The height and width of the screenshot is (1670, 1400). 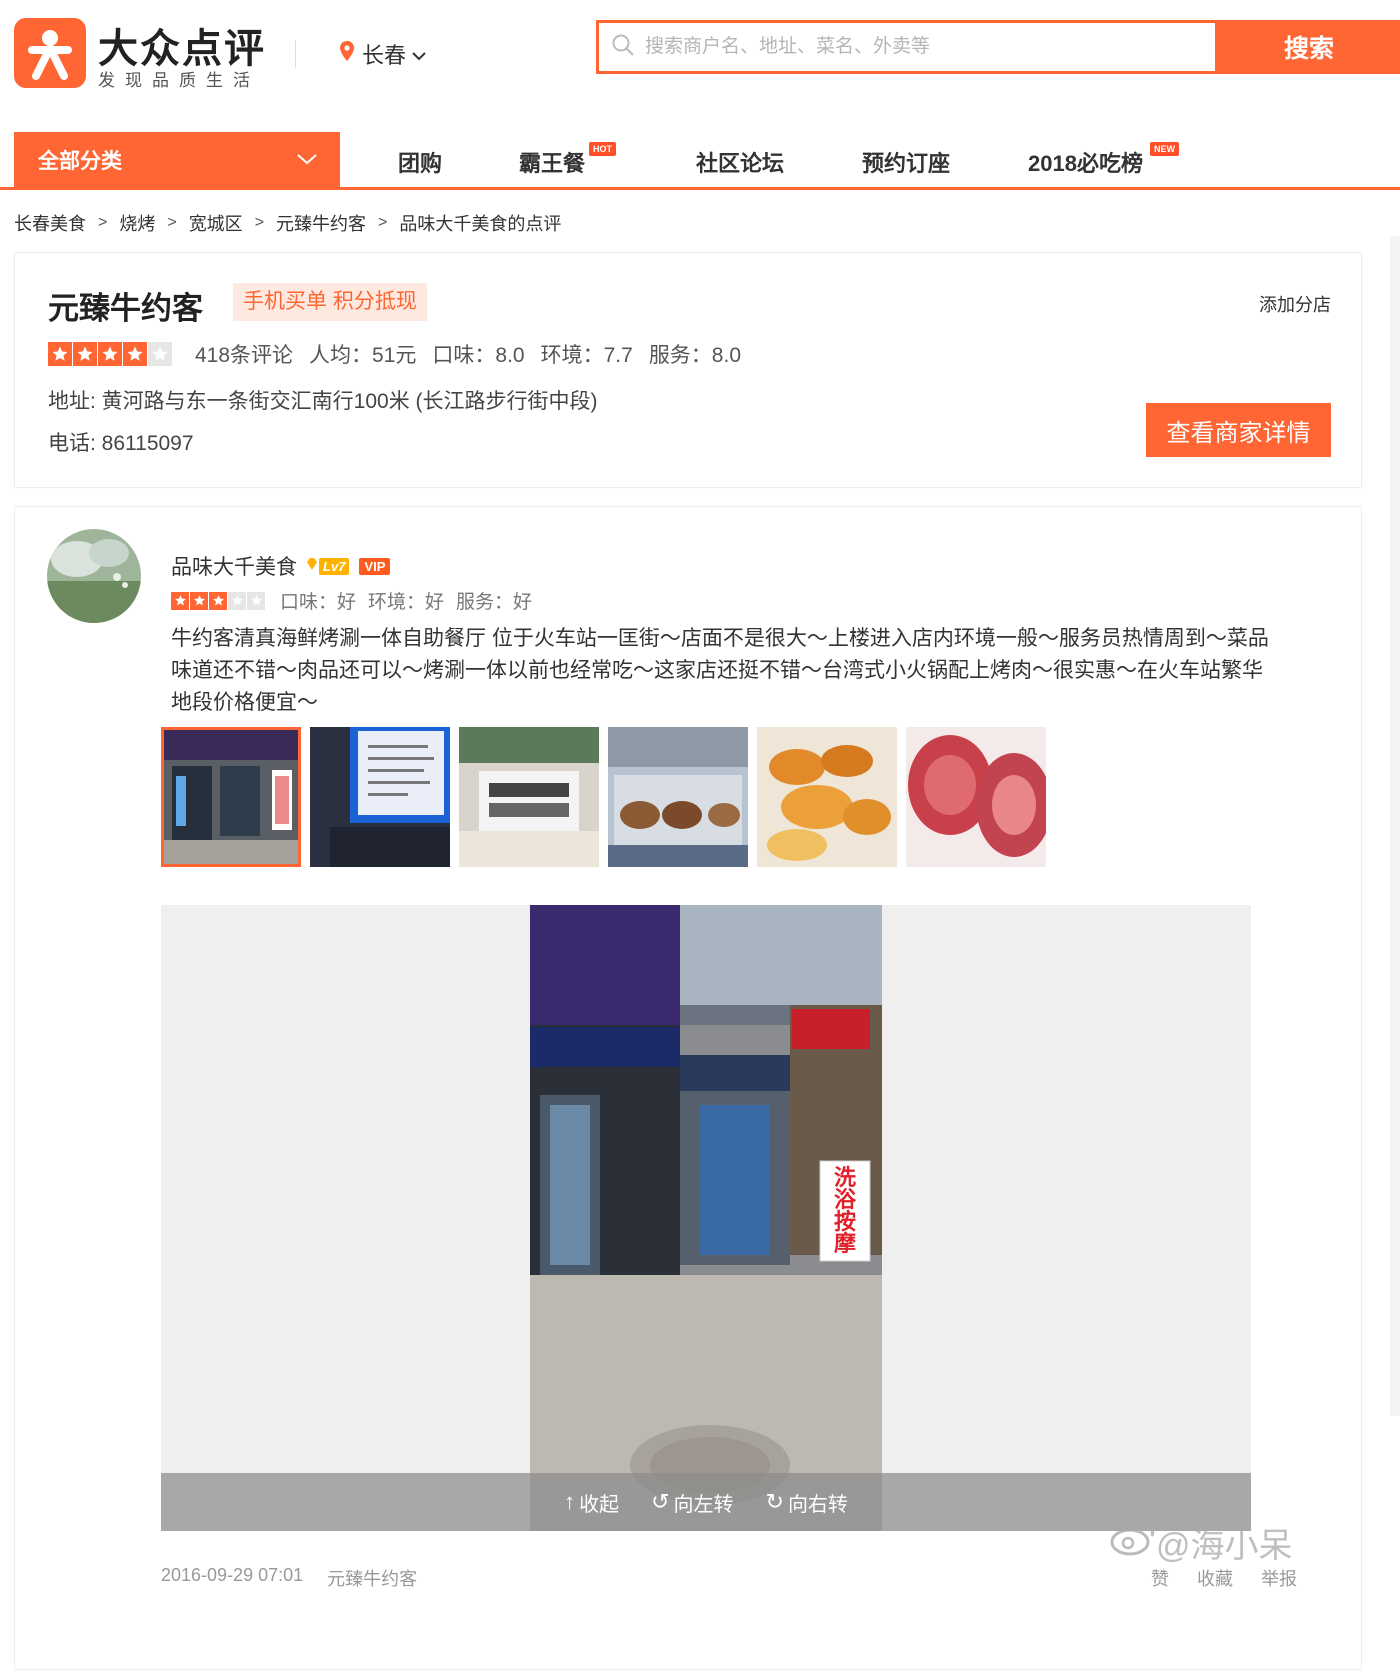 I want to click on review-count: 418条评论, so click(x=244, y=354).